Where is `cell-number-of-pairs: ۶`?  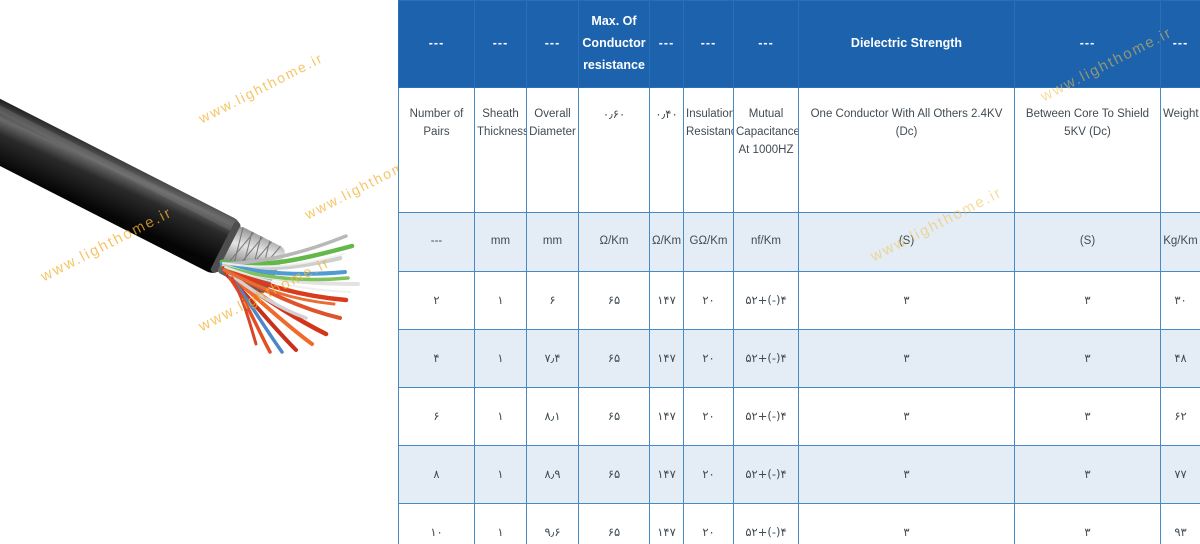 cell-number-of-pairs: ۶ is located at coordinates (436, 416).